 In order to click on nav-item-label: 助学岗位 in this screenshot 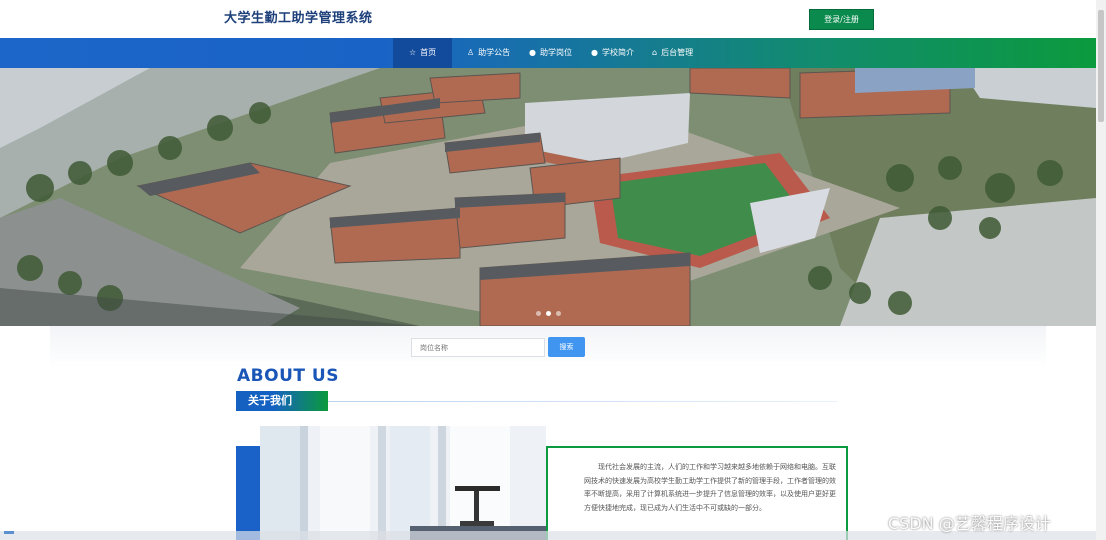, I will do `click(555, 52)`.